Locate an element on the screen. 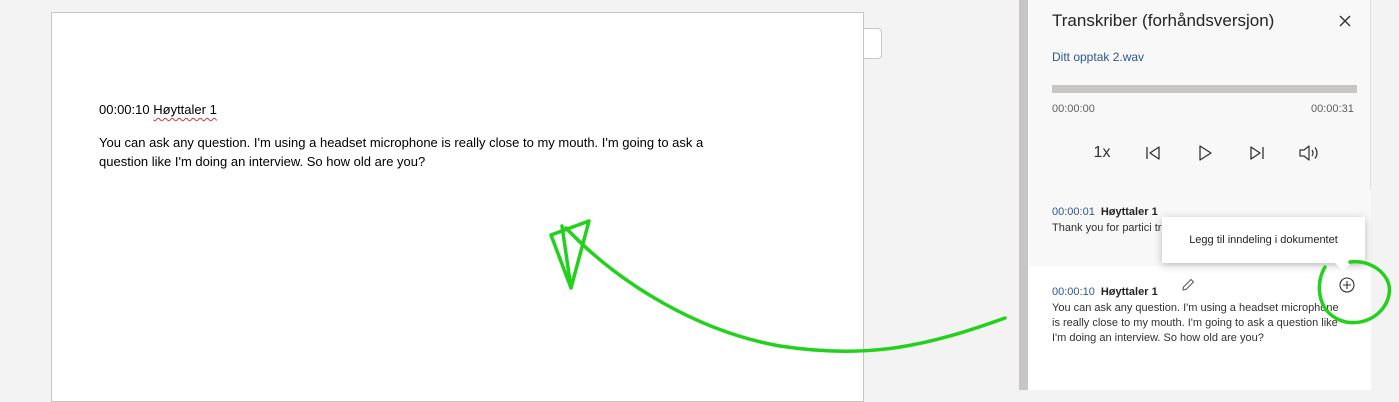 The height and width of the screenshot is (402, 1399). entry-header: 00:00:10 Høyttaler 1 is located at coordinates (1105, 291).